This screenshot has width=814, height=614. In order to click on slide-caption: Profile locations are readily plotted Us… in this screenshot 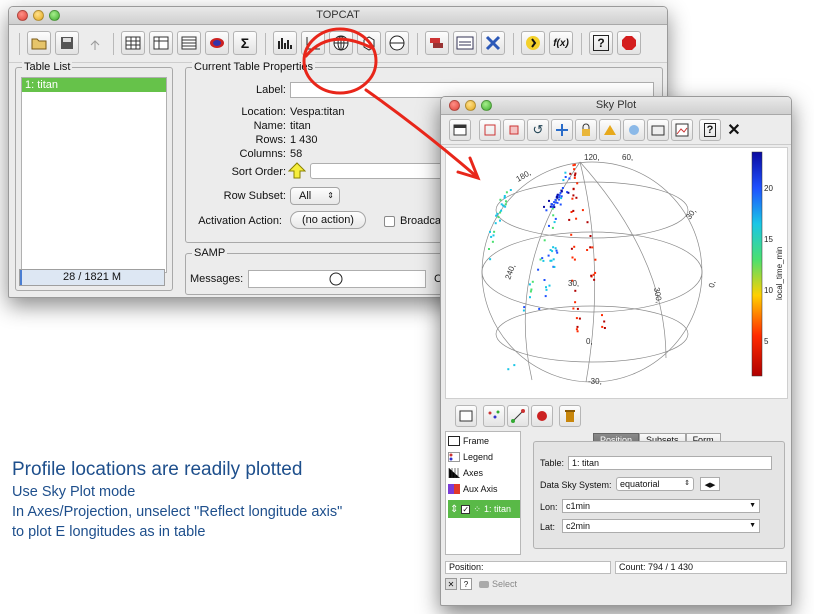, I will do `click(177, 500)`.